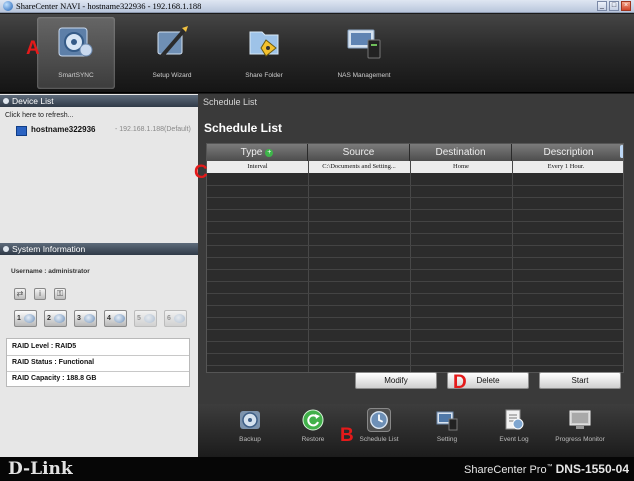 The height and width of the screenshot is (481, 634). Describe the element at coordinates (364, 44) in the screenshot. I see `nas-management-icon` at that location.